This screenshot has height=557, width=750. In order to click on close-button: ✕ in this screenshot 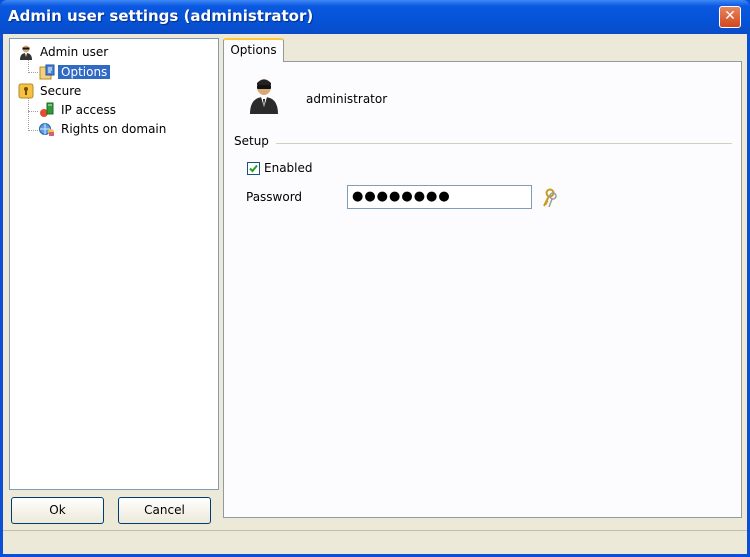, I will do `click(730, 17)`.